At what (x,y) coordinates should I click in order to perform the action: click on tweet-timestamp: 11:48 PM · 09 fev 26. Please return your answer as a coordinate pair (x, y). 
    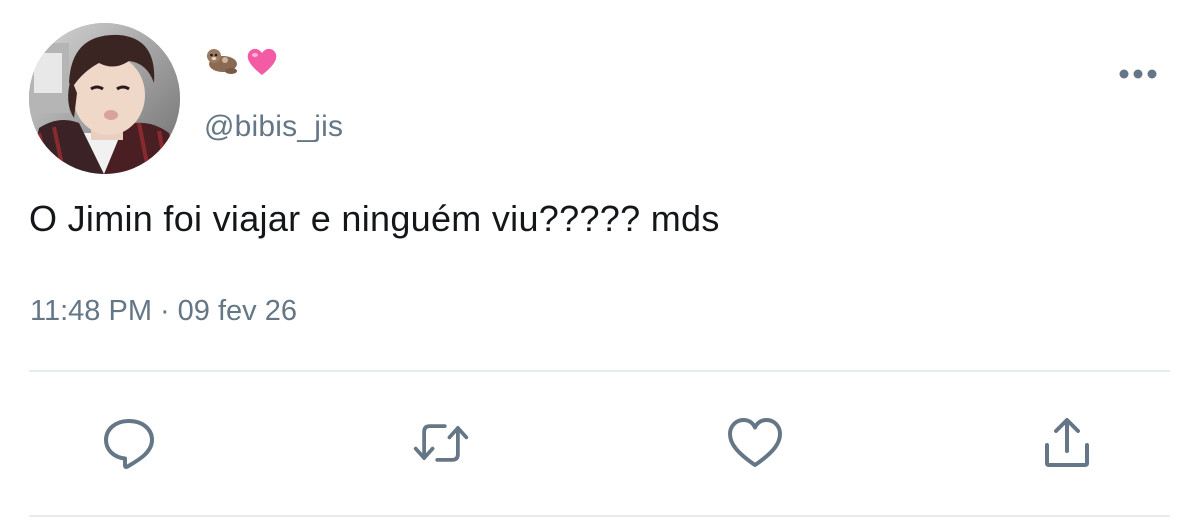
    Looking at the image, I should click on (163, 311).